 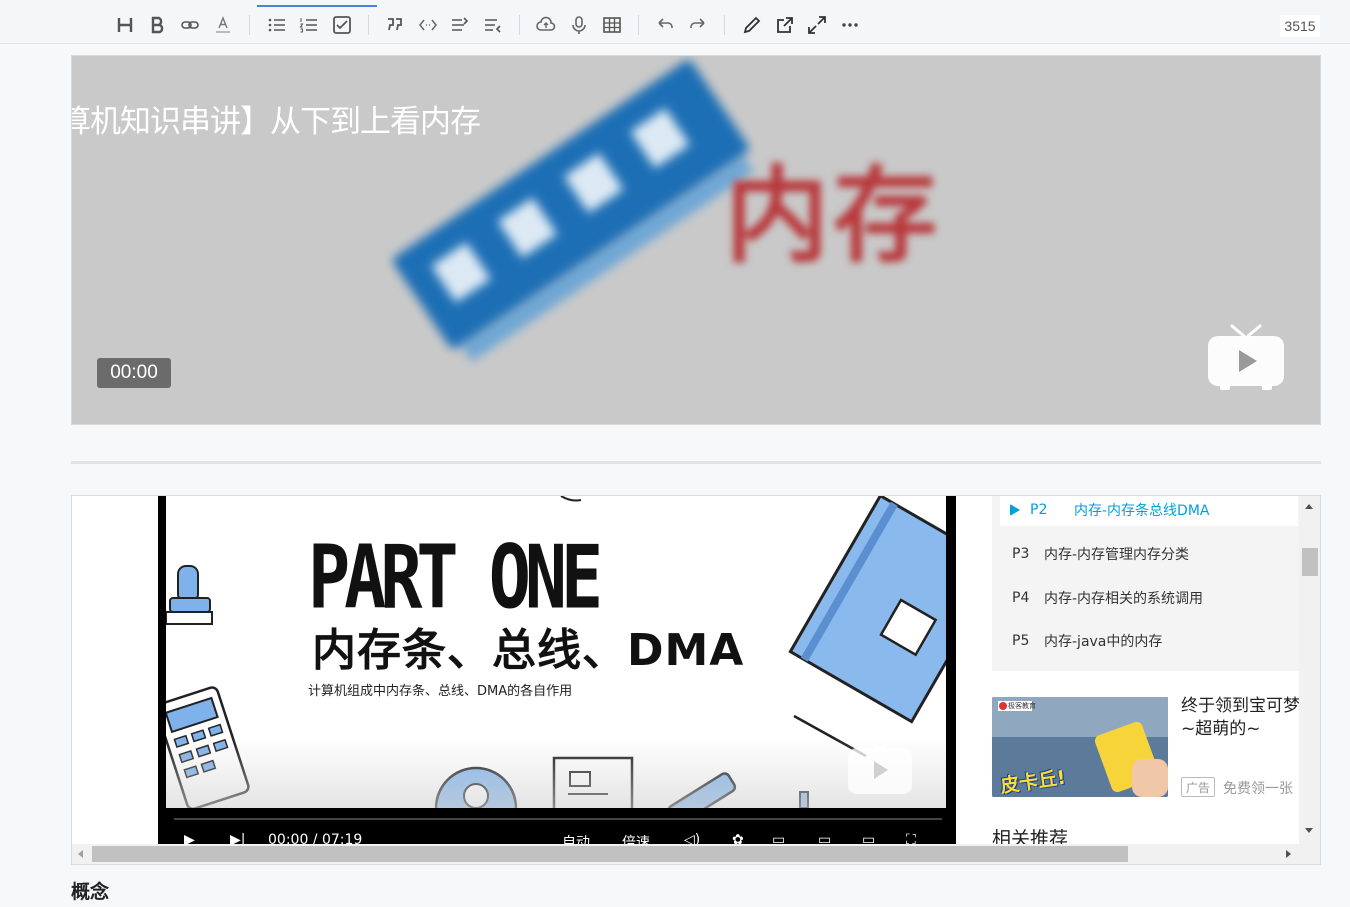 What do you see at coordinates (1300, 26) in the screenshot?
I see `word-count: 3515` at bounding box center [1300, 26].